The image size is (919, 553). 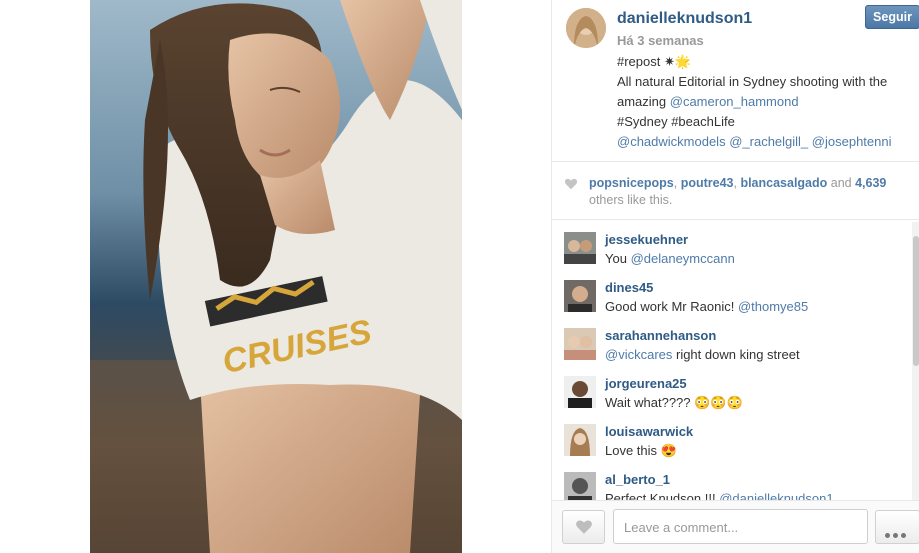 I want to click on comment-body: You, so click(x=618, y=258).